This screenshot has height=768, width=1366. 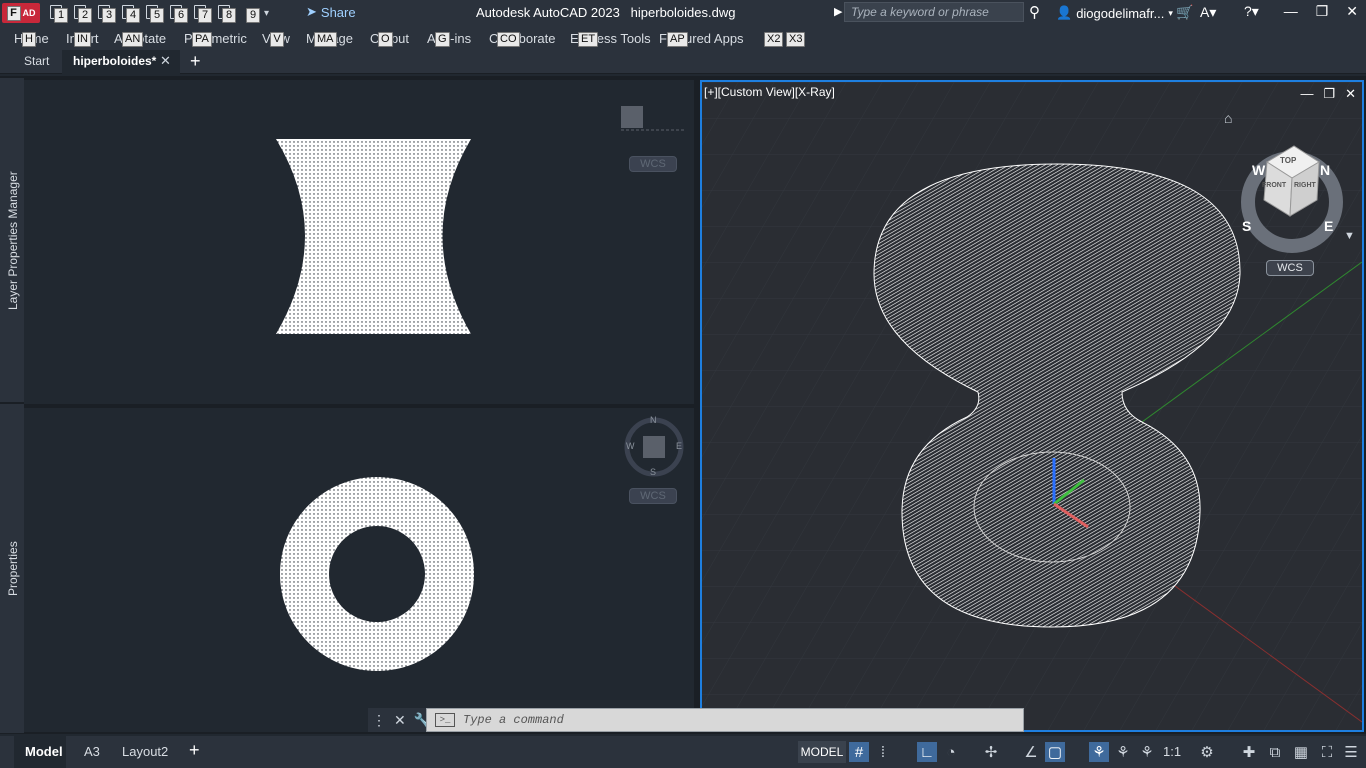 I want to click on osnap-icon: ✢, so click(x=991, y=752).